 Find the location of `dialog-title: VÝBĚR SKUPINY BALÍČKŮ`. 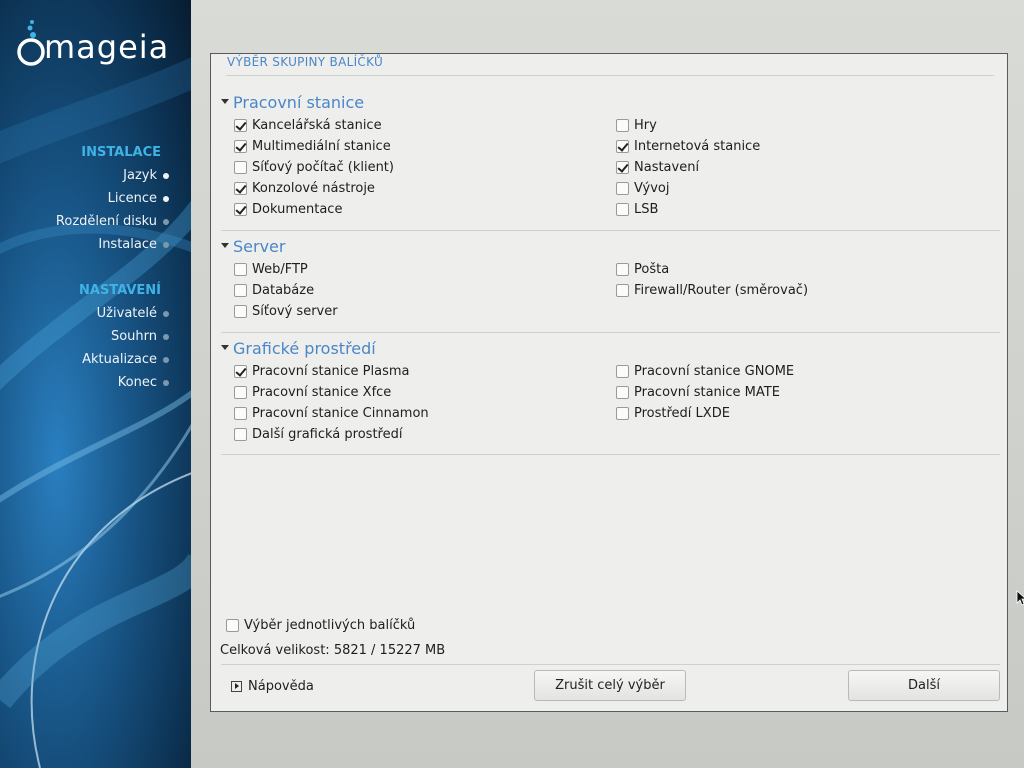

dialog-title: VÝBĚR SKUPINY BALÍČKŮ is located at coordinates (305, 62).